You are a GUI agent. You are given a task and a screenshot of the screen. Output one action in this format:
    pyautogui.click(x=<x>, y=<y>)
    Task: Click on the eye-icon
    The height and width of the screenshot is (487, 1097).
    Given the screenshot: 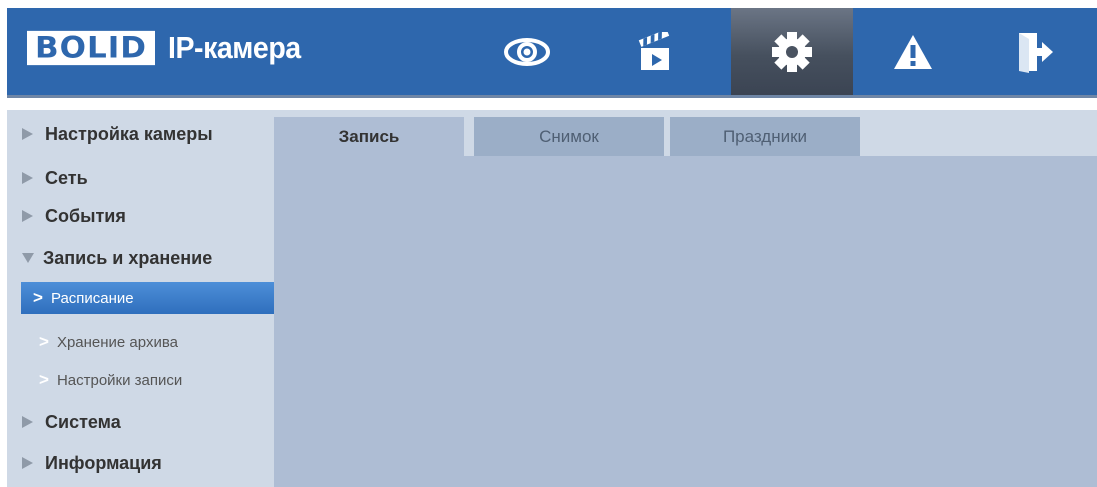 What is the action you would take?
    pyautogui.click(x=527, y=51)
    